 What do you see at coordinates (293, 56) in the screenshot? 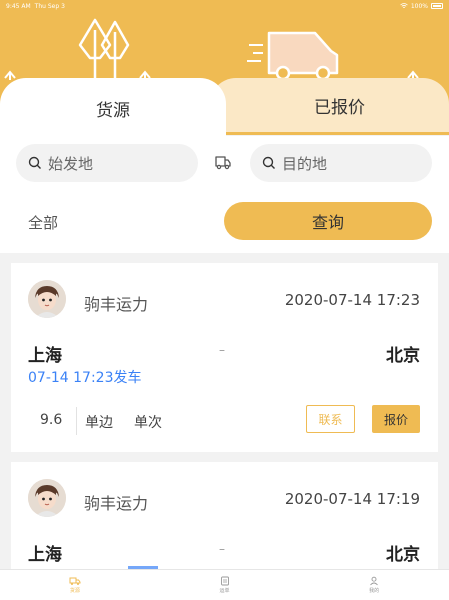
I see `van-illustration-icon` at bounding box center [293, 56].